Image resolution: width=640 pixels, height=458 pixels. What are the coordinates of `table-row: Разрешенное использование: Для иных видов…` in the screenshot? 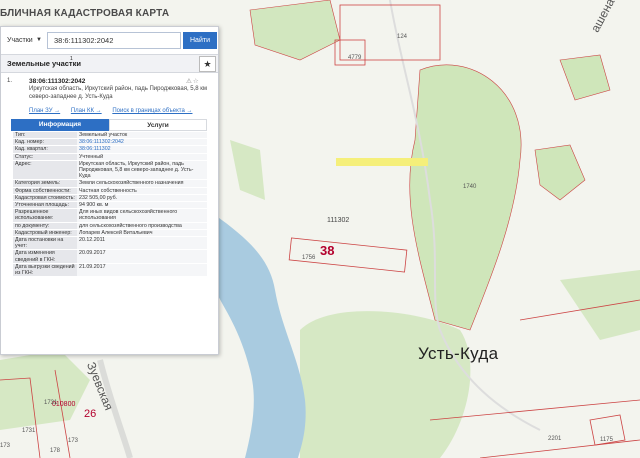 It's located at (110, 215).